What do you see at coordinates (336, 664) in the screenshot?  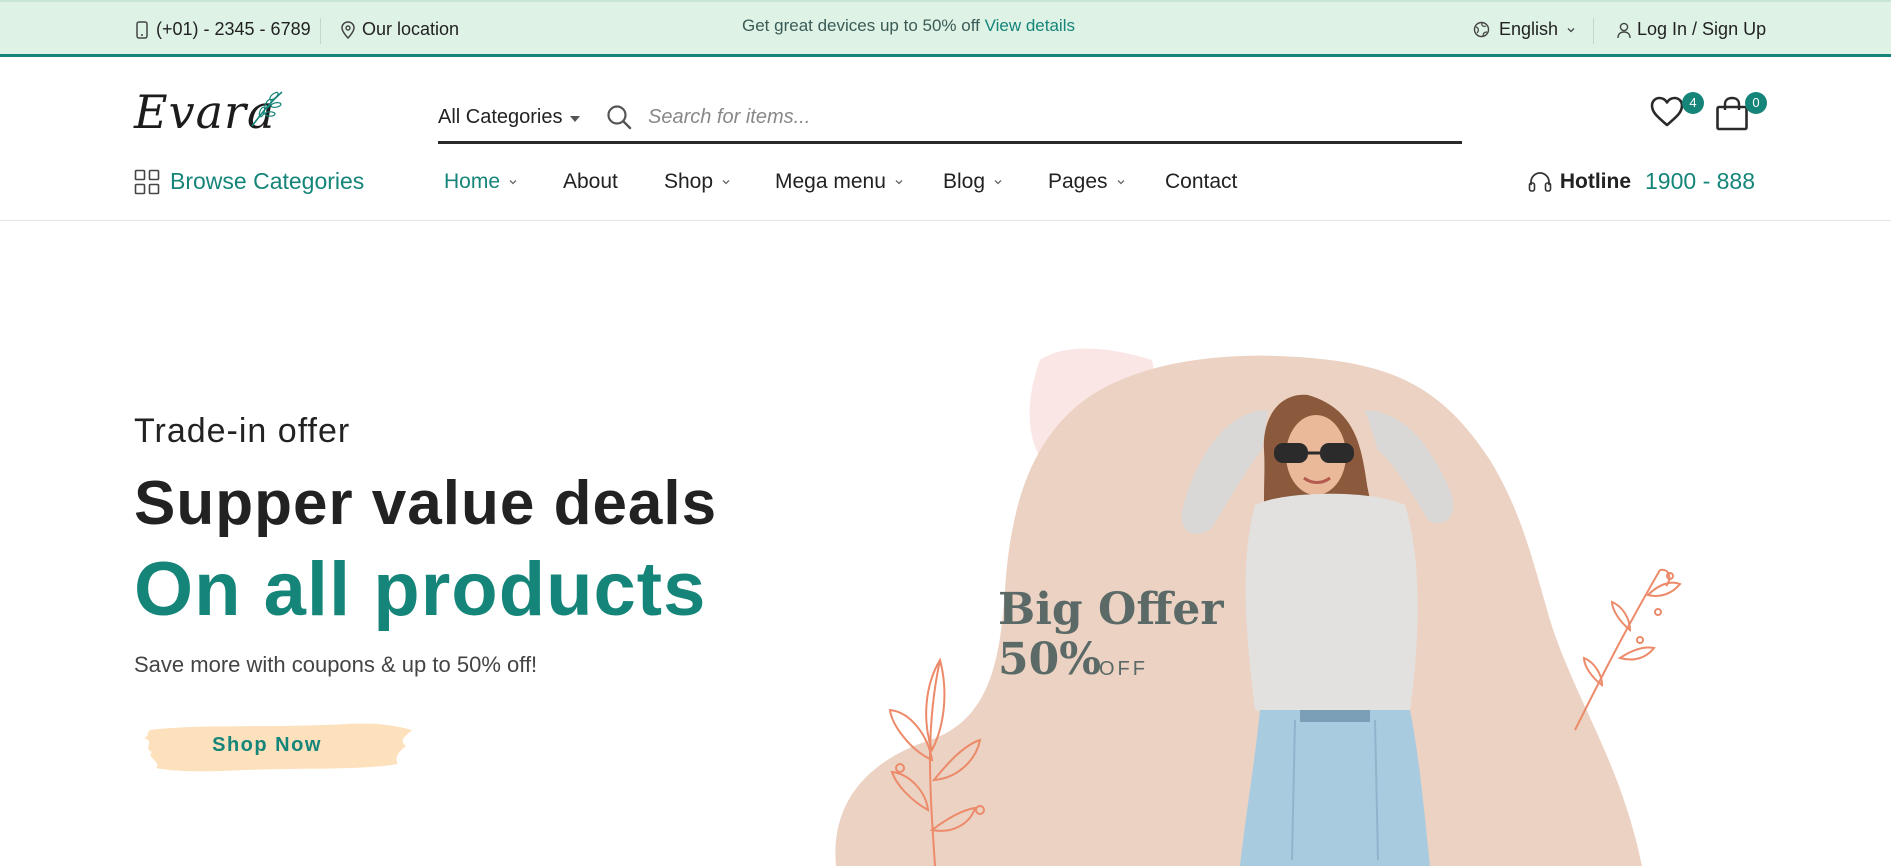 I see `hero-description: Save more with coupons & up to 50% off!` at bounding box center [336, 664].